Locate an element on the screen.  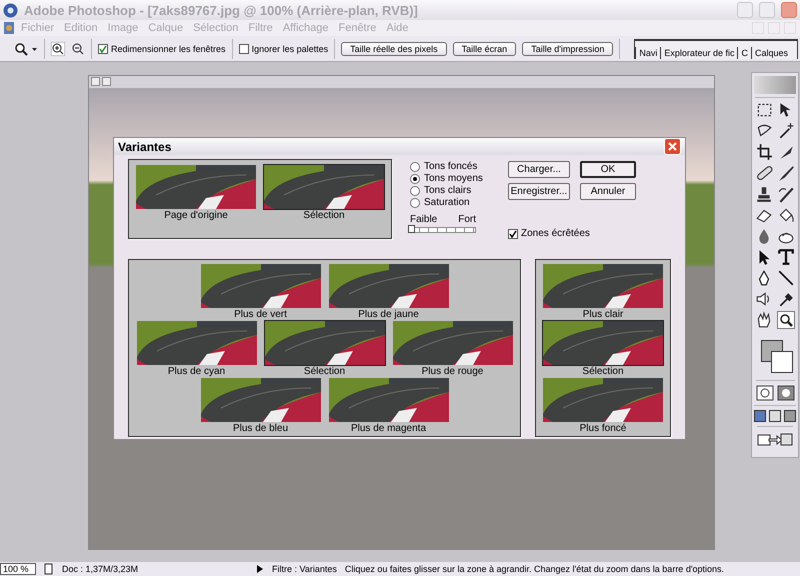
standard-mode-icon is located at coordinates (765, 393).